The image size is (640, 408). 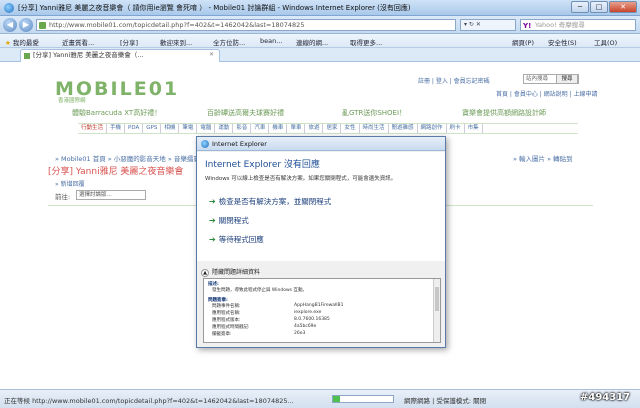 What do you see at coordinates (543, 158) in the screenshot?
I see `right-links: » 輸入圖片 » 轉貼到` at bounding box center [543, 158].